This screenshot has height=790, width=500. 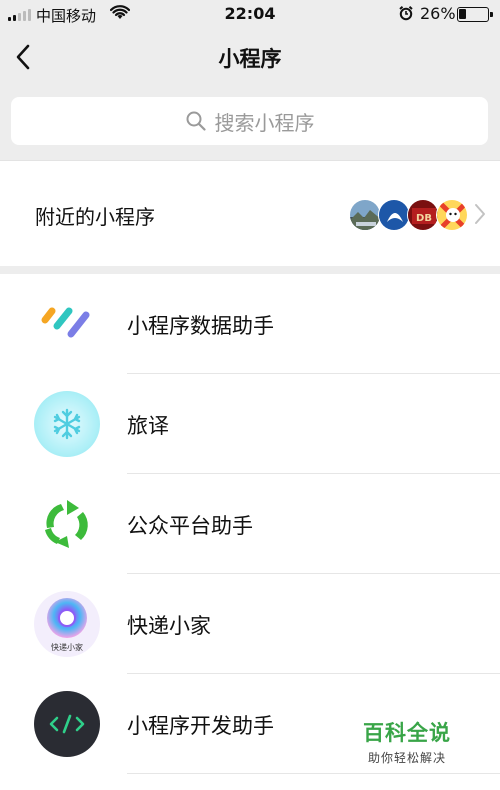 I want to click on chevron-right-icon, so click(x=480, y=214).